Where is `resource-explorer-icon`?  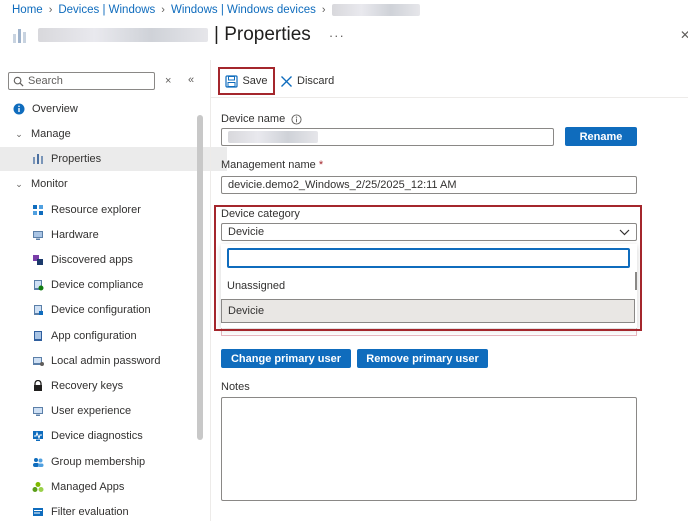 resource-explorer-icon is located at coordinates (38, 210).